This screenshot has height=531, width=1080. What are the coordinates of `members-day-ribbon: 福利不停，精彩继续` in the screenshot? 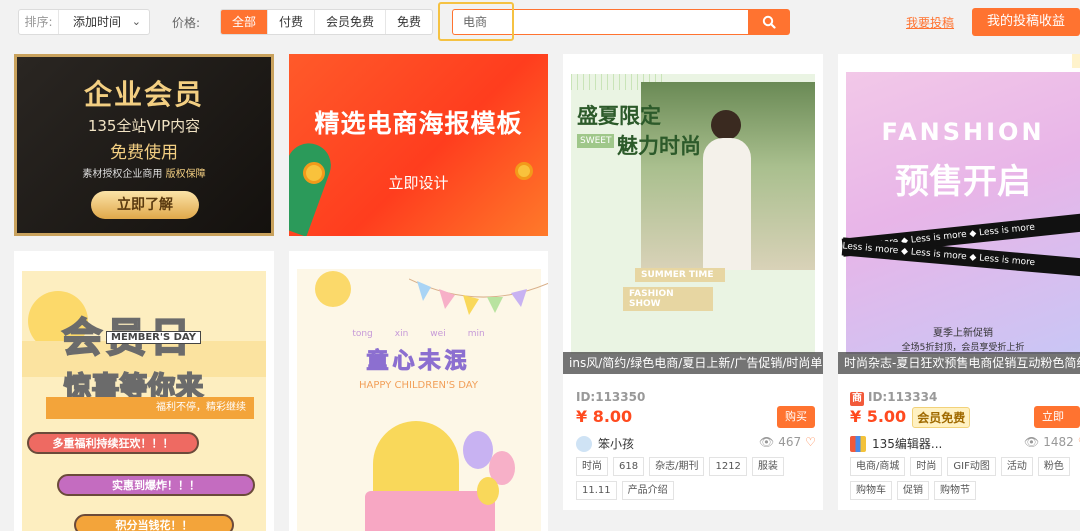 It's located at (150, 408).